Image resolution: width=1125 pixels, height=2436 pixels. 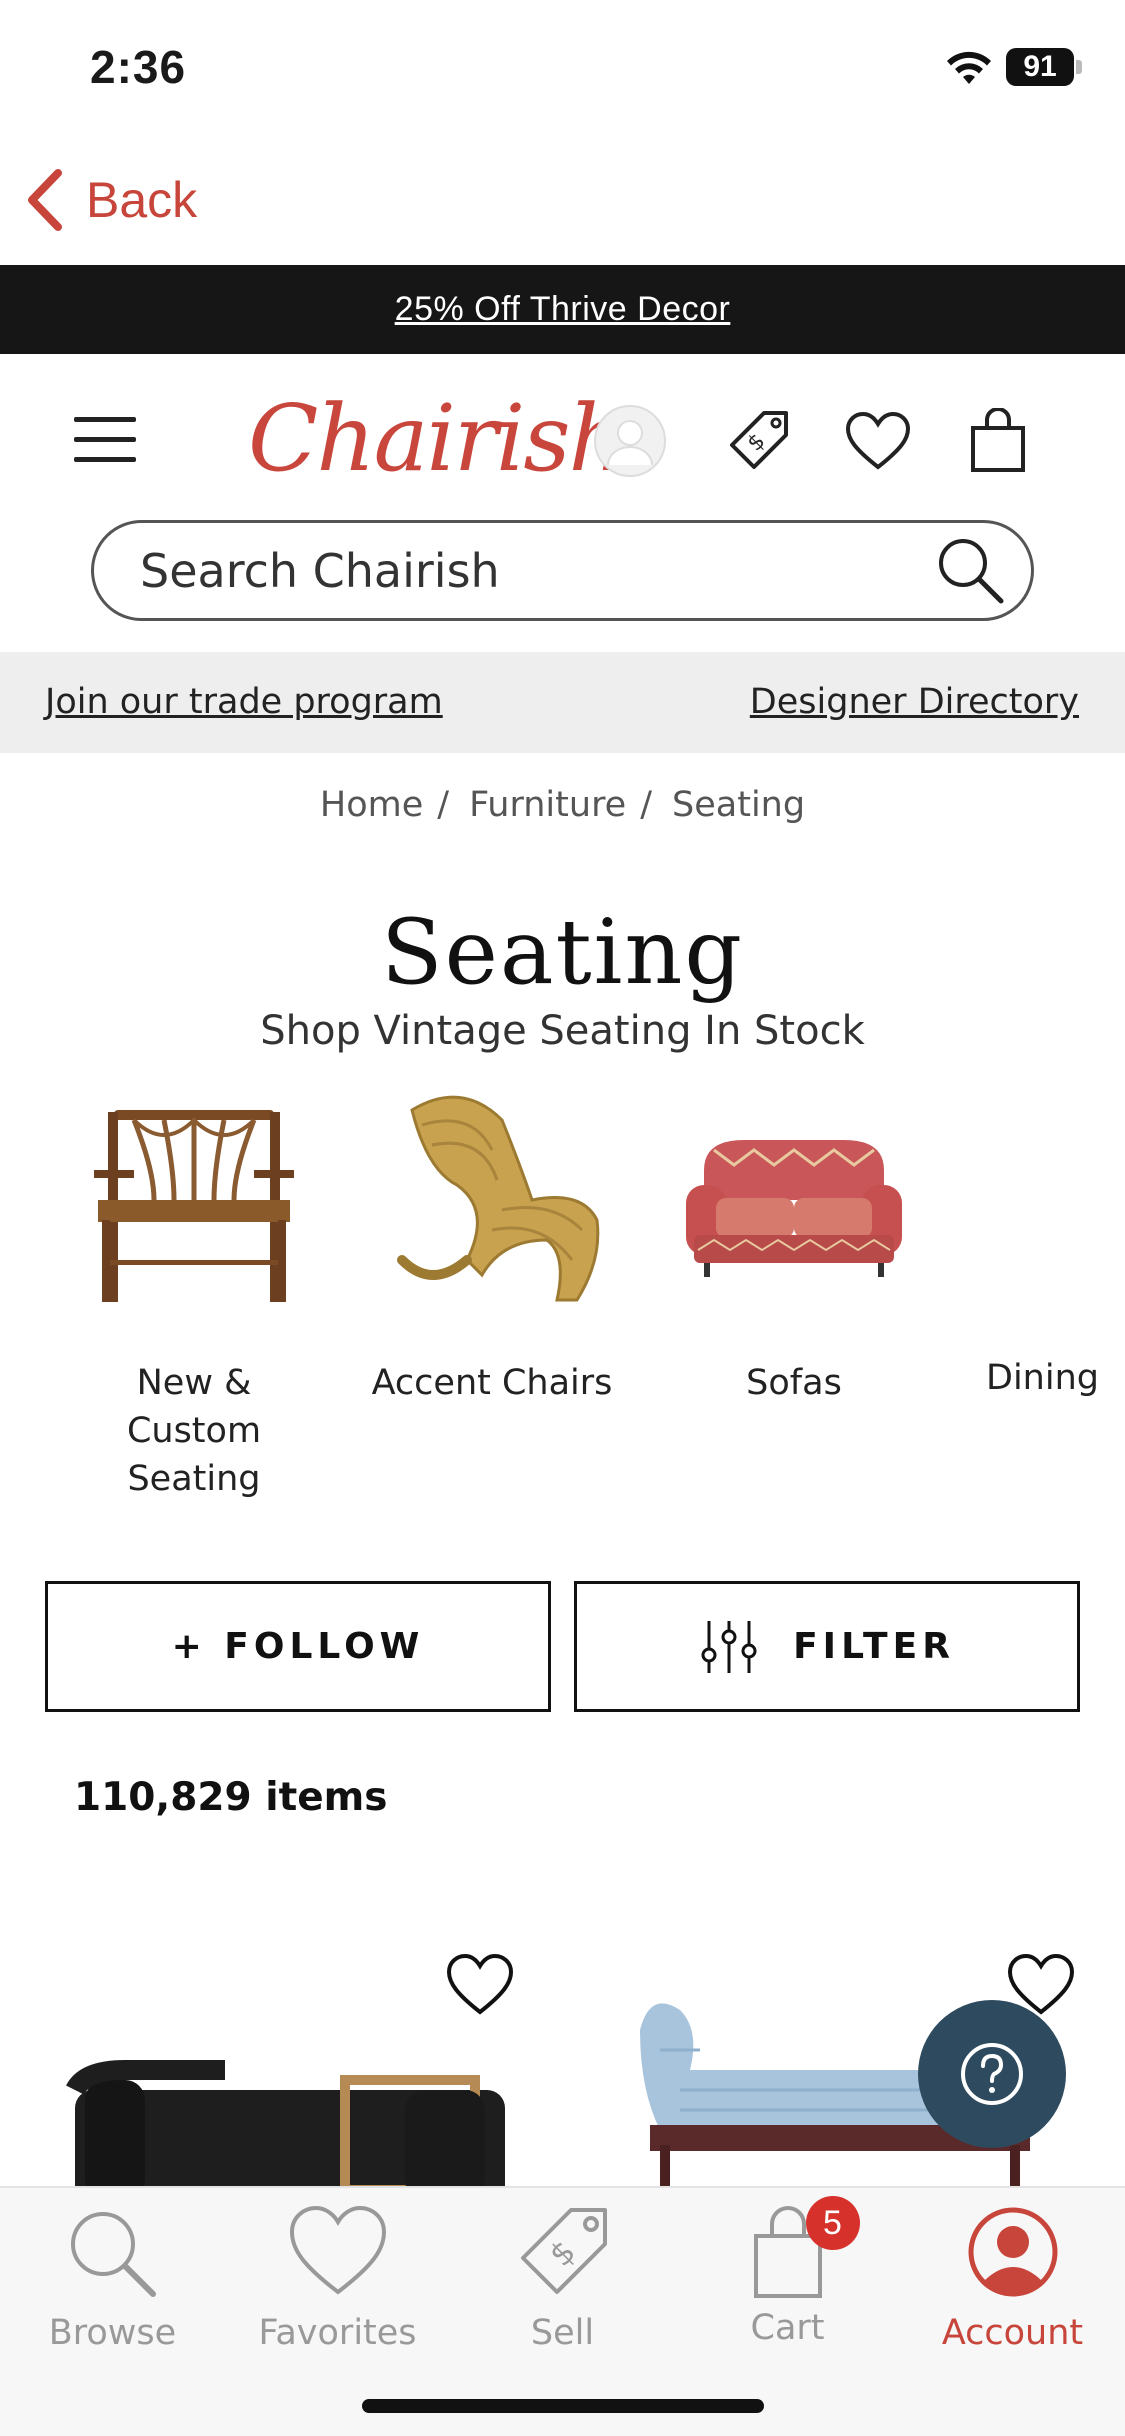 I want to click on sell-tag-button: $, so click(x=758, y=441).